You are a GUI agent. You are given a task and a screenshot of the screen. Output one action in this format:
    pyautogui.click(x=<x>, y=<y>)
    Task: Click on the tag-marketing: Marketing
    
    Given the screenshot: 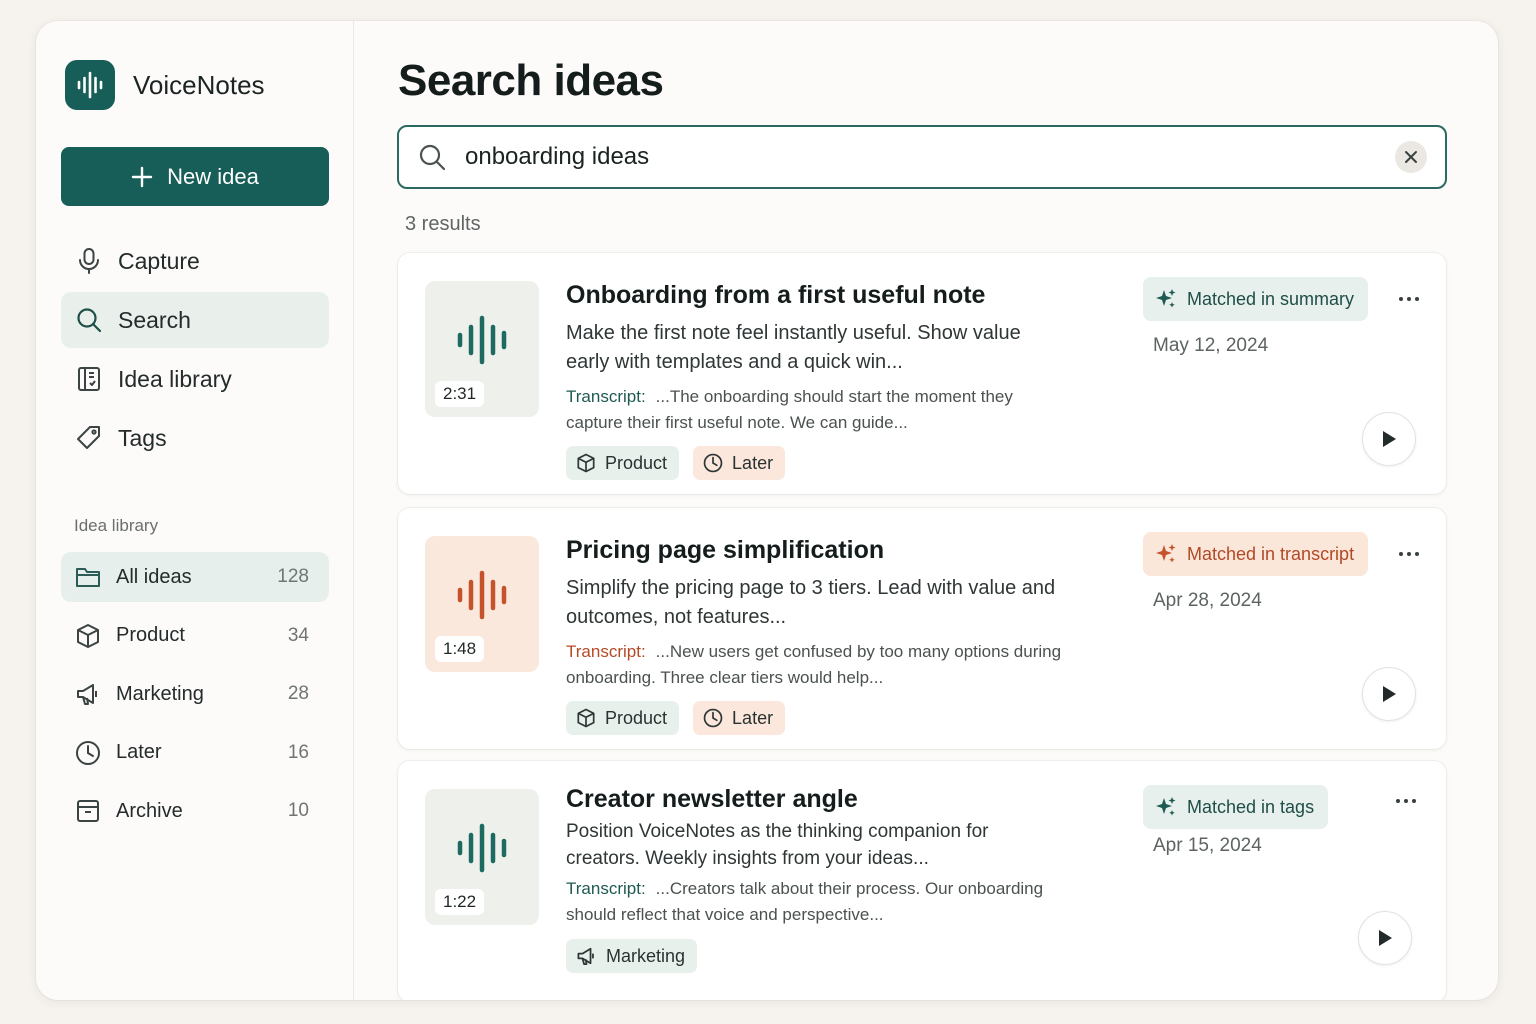 What is the action you would take?
    pyautogui.click(x=632, y=956)
    